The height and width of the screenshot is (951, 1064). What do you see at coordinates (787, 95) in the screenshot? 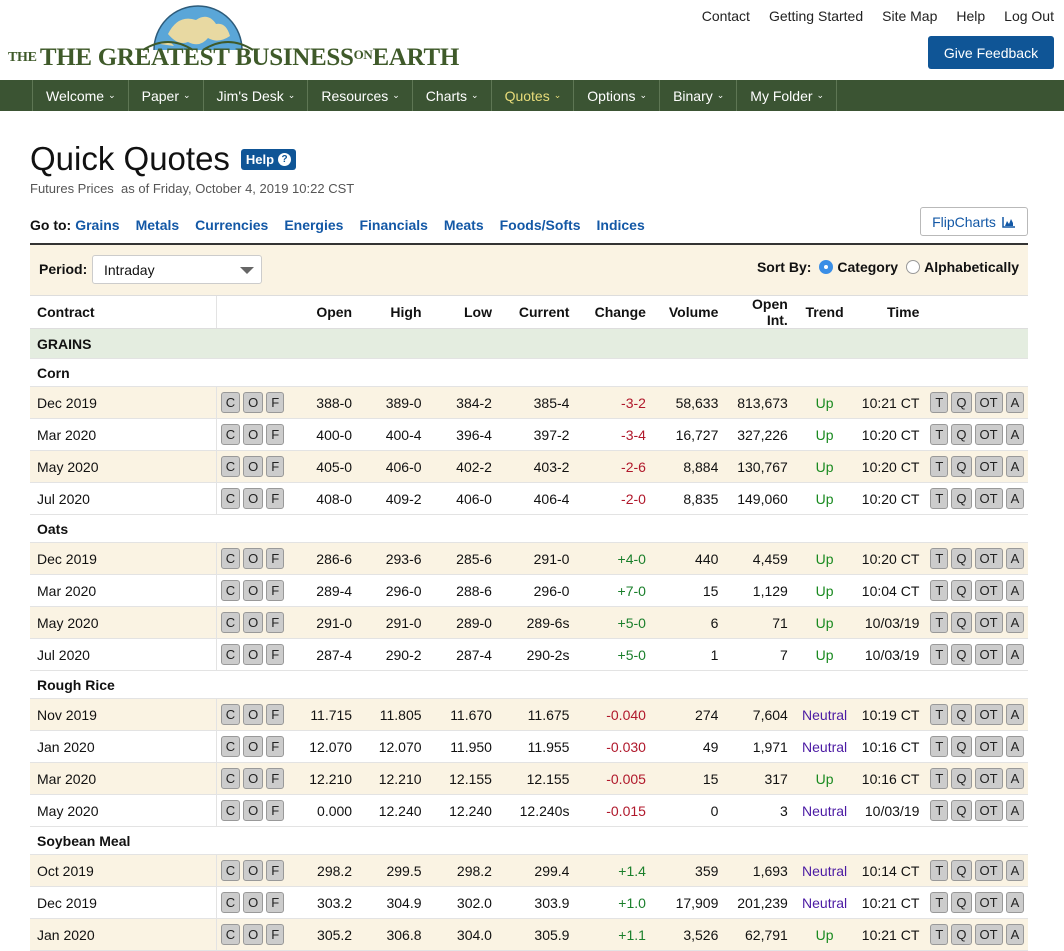
I see `nav-item-my-folder: My Folder ⌄` at bounding box center [787, 95].